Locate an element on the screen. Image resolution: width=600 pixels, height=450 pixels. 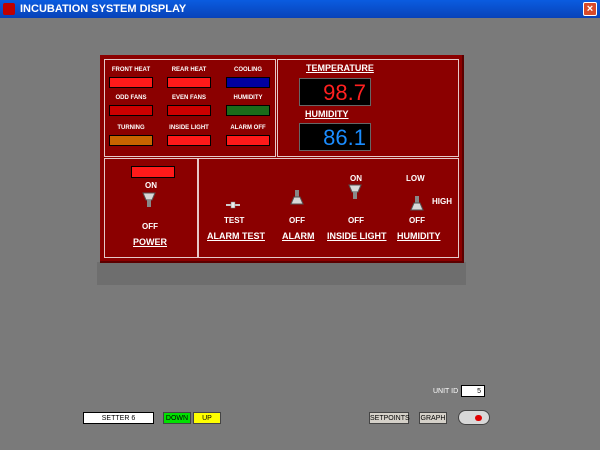
alarm-title: ALARM is located at coordinates (298, 236).